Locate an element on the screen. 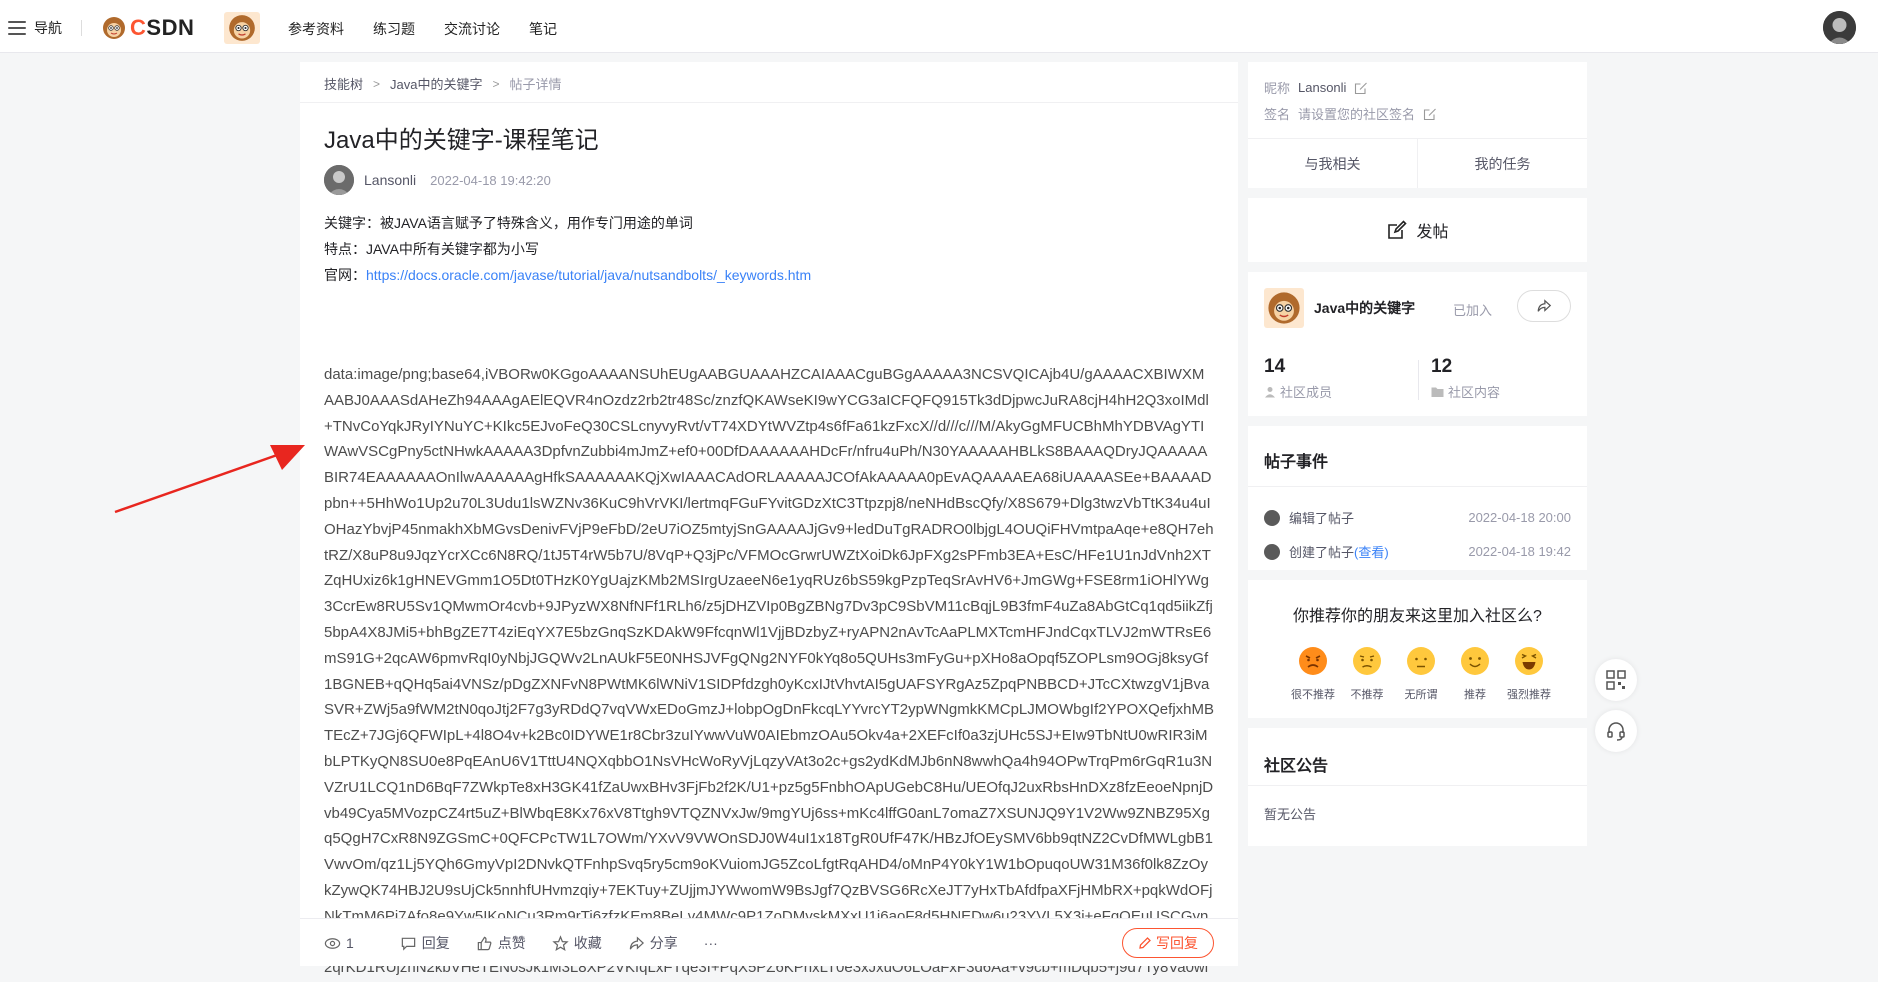 The height and width of the screenshot is (982, 1878). content-count: 12 is located at coordinates (1442, 366).